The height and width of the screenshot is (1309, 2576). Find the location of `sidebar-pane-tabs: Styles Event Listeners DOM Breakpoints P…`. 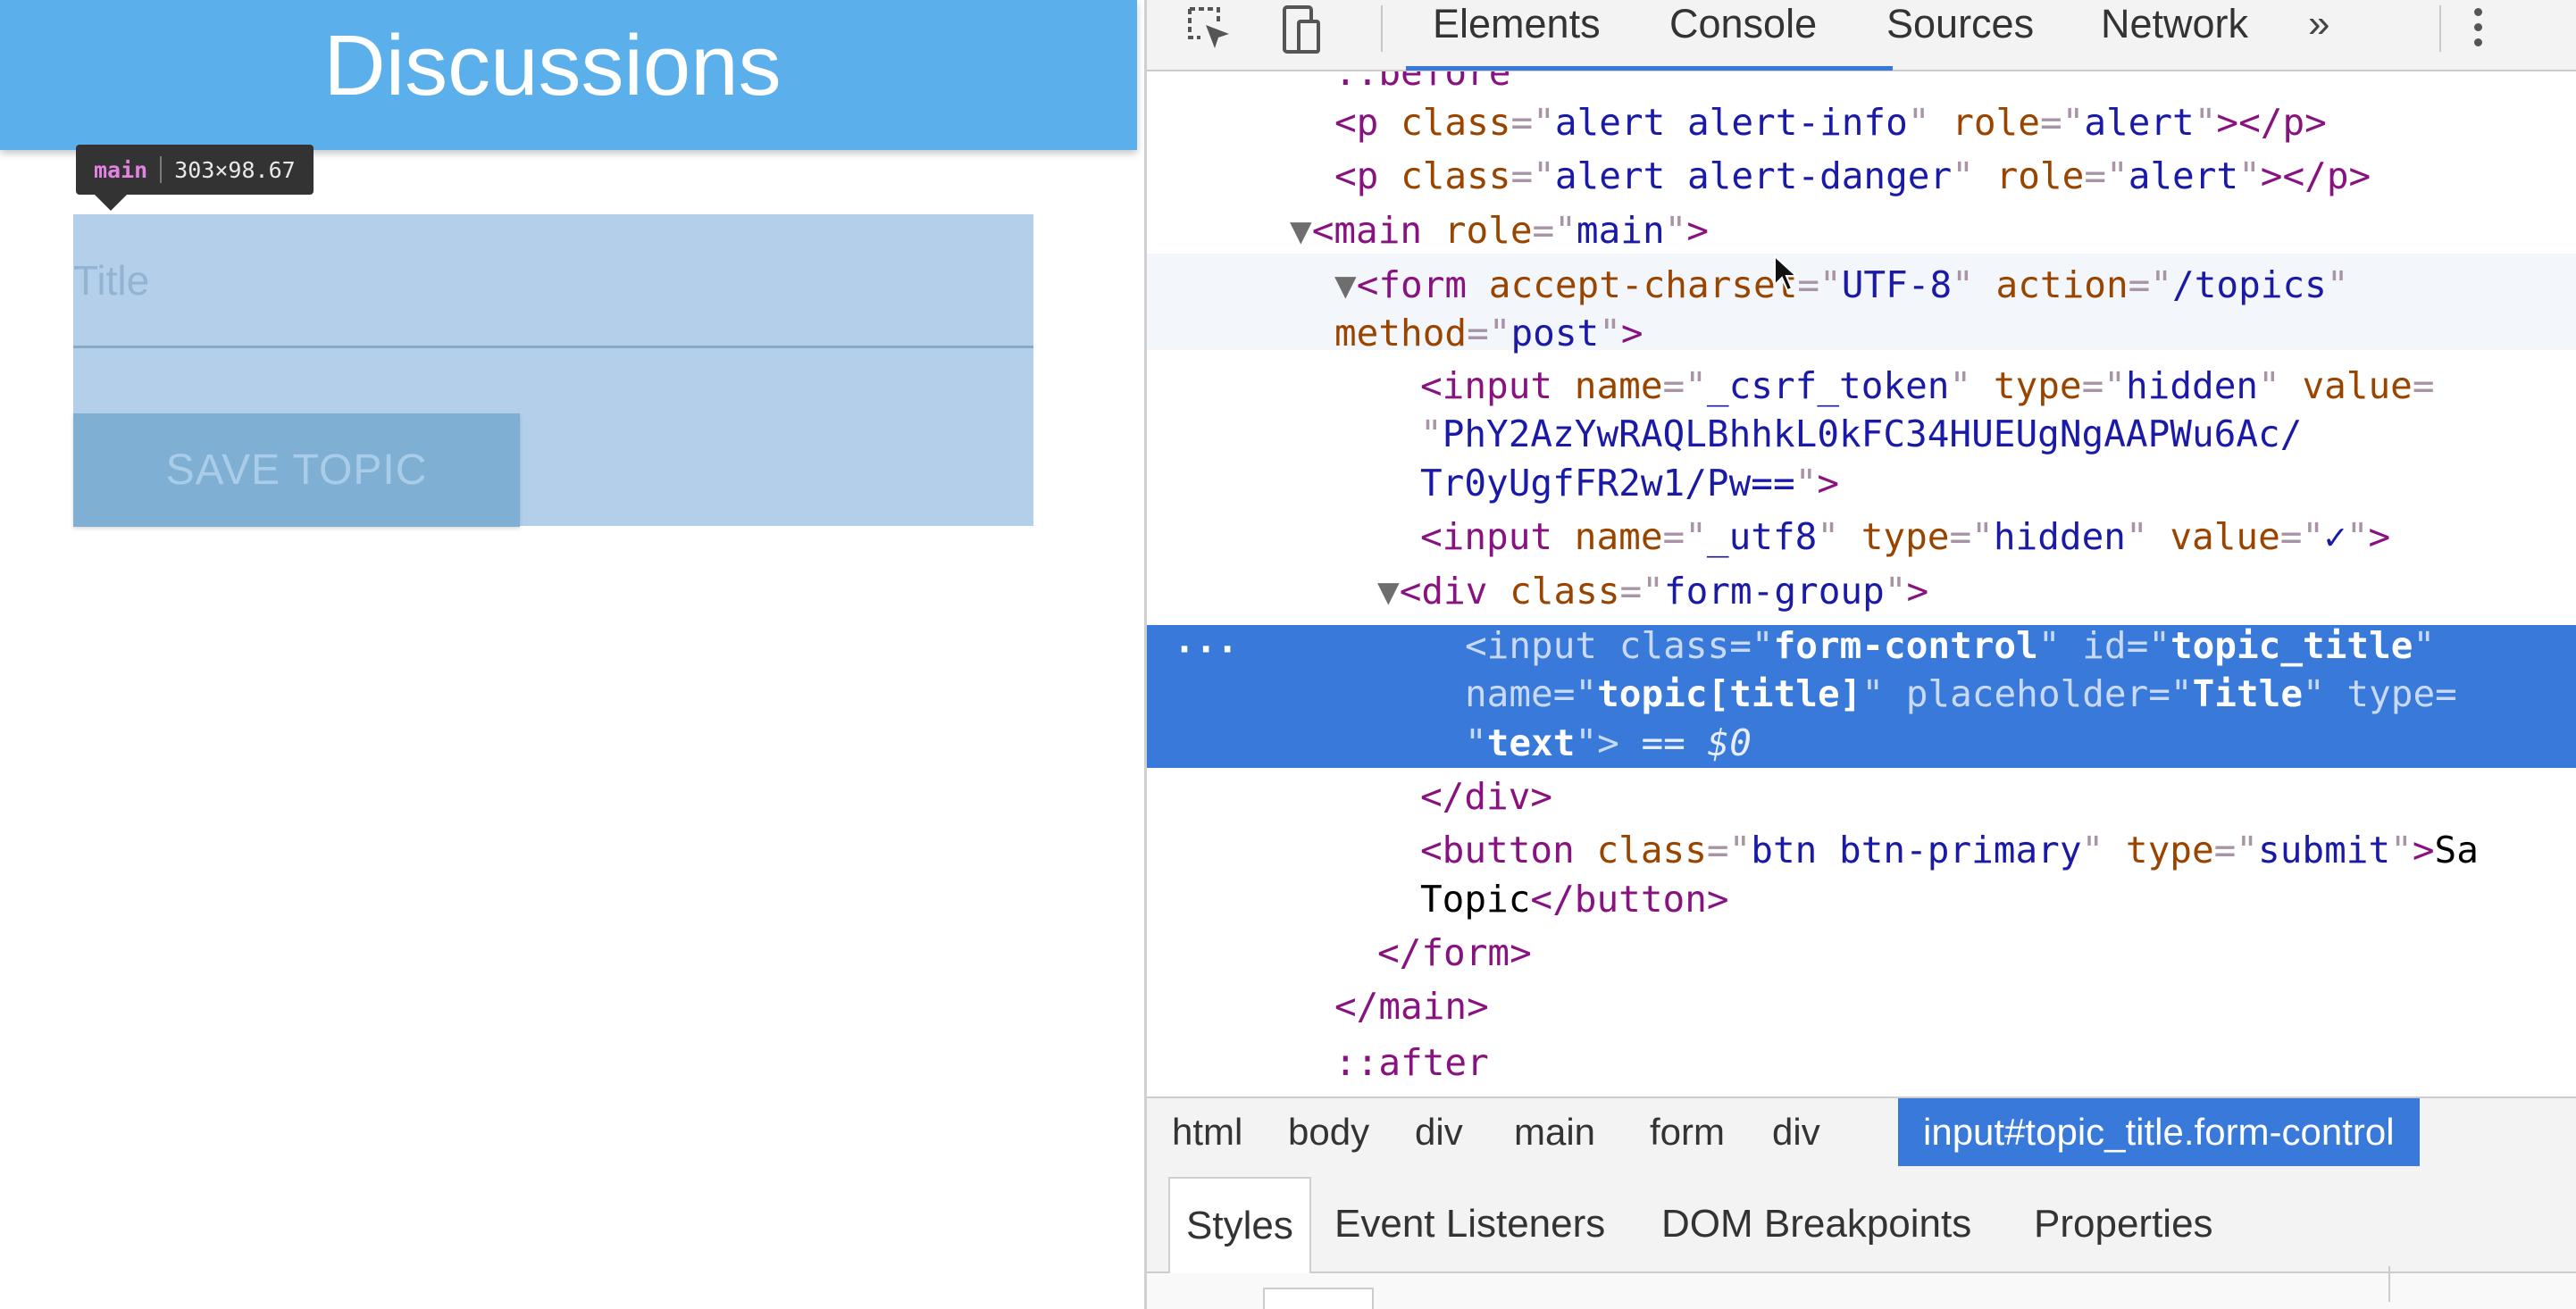

sidebar-pane-tabs: Styles Event Listeners DOM Breakpoints P… is located at coordinates (1861, 1219).